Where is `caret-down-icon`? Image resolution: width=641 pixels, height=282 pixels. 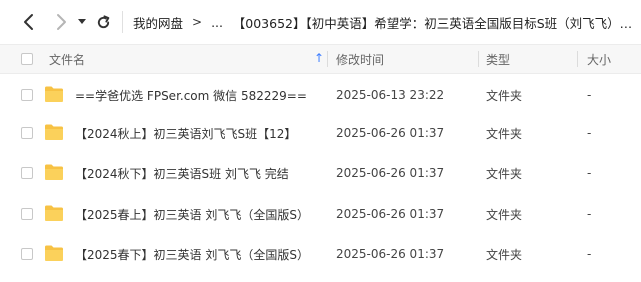 caret-down-icon is located at coordinates (82, 21).